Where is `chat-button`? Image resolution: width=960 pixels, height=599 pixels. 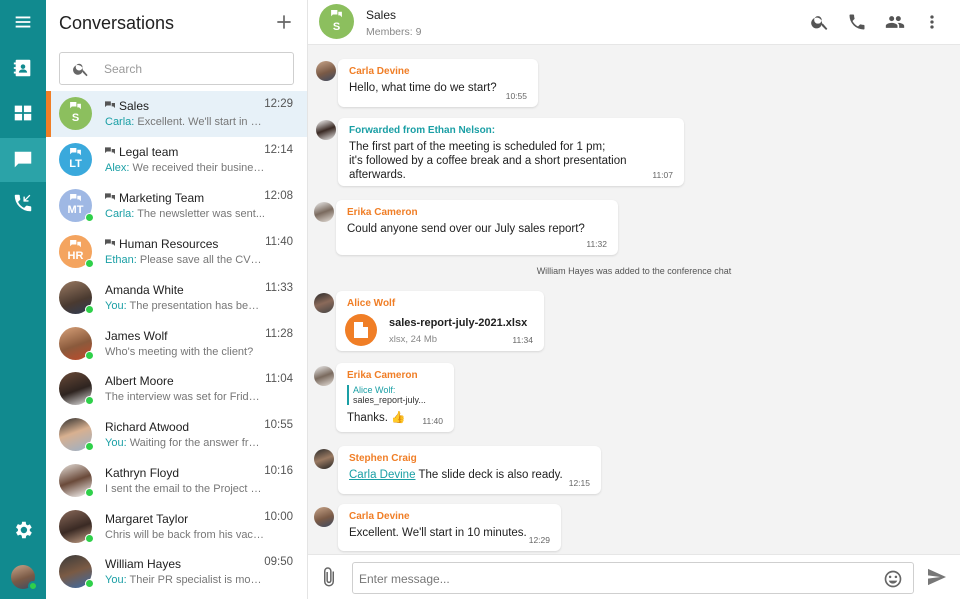 chat-button is located at coordinates (23, 160).